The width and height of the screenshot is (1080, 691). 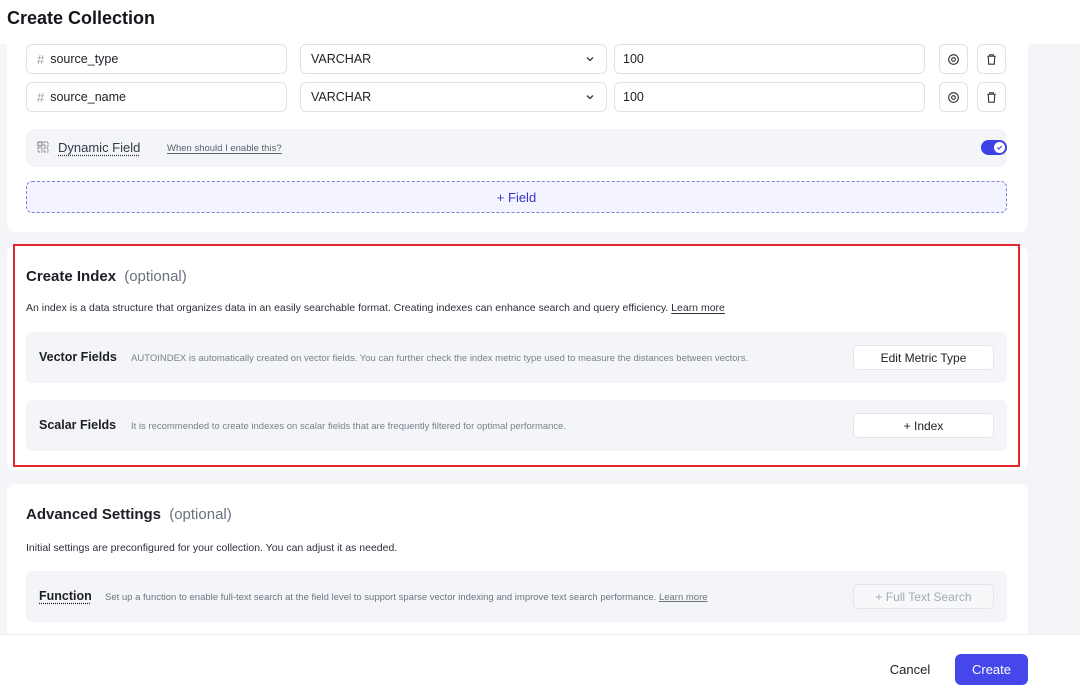 I want to click on dynamic-field-toggle, so click(x=994, y=147).